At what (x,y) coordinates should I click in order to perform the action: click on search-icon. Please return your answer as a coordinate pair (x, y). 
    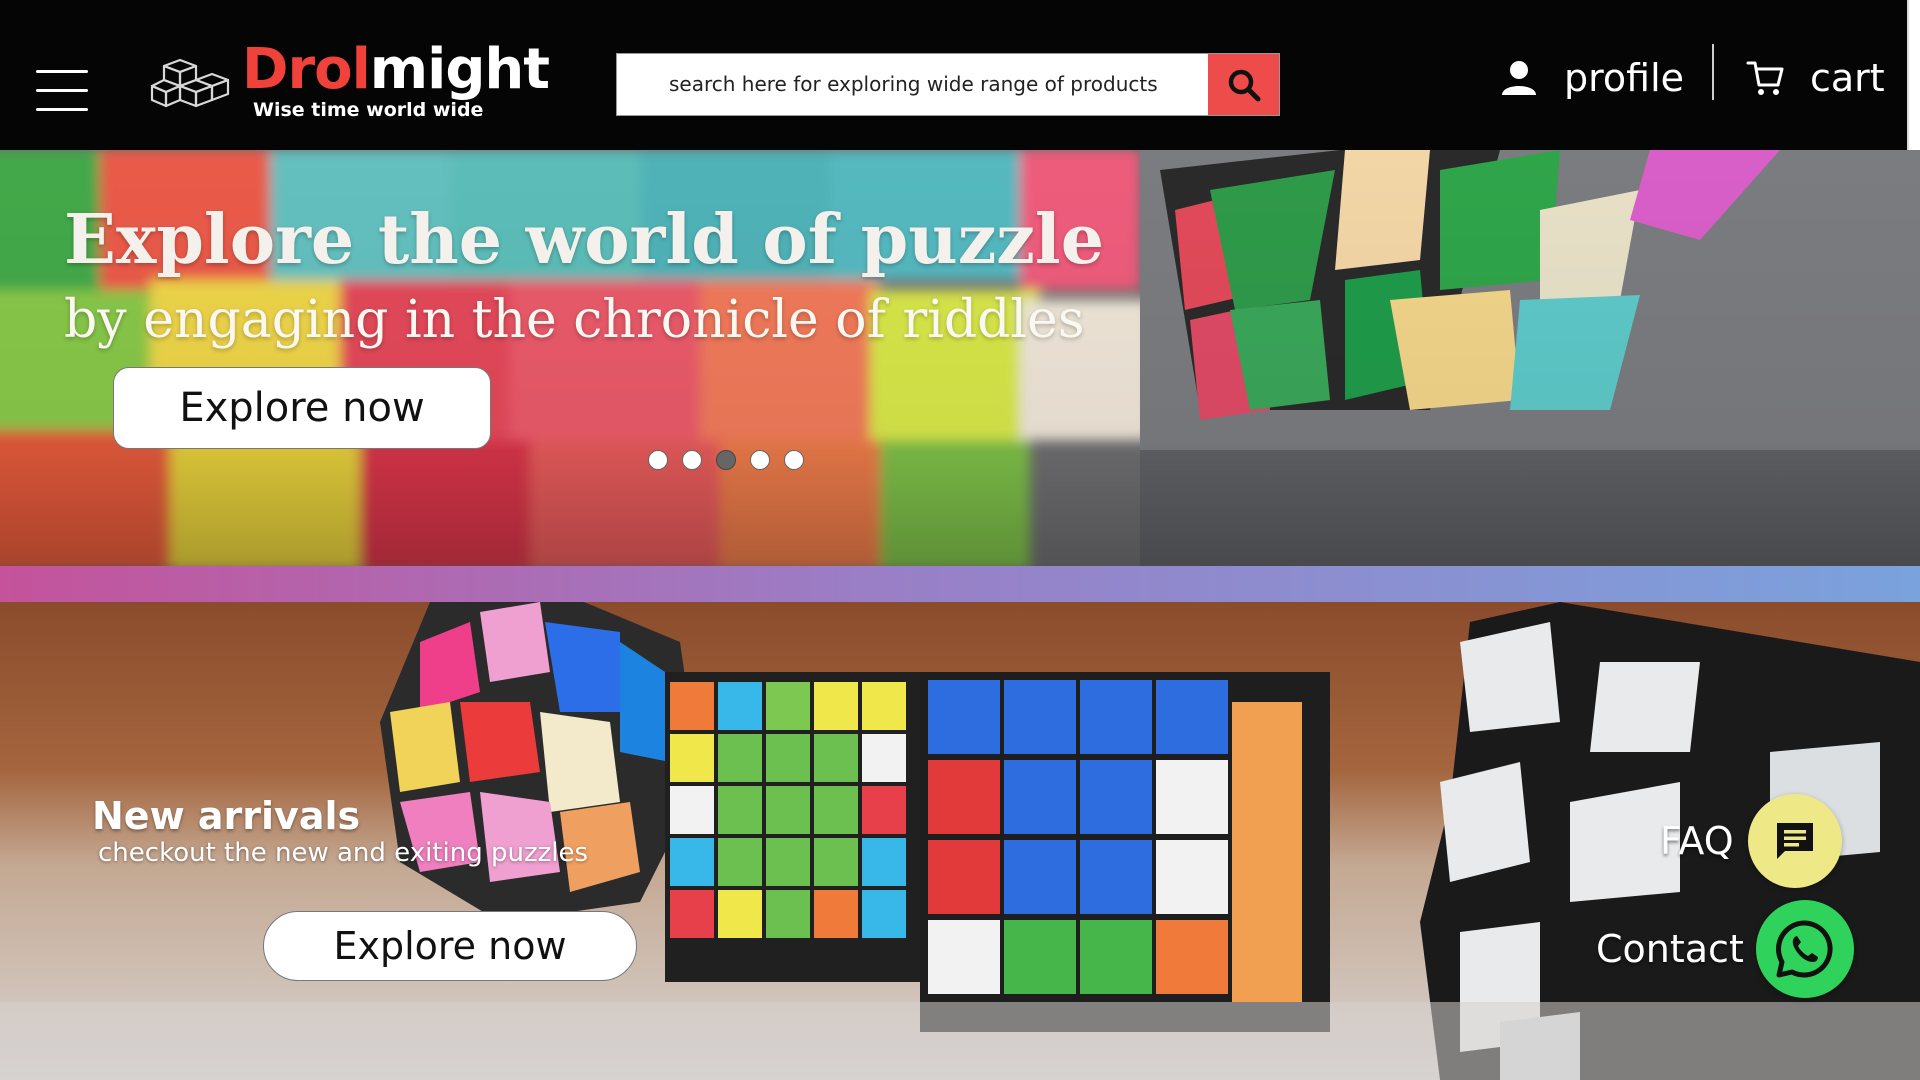
    Looking at the image, I should click on (1244, 85).